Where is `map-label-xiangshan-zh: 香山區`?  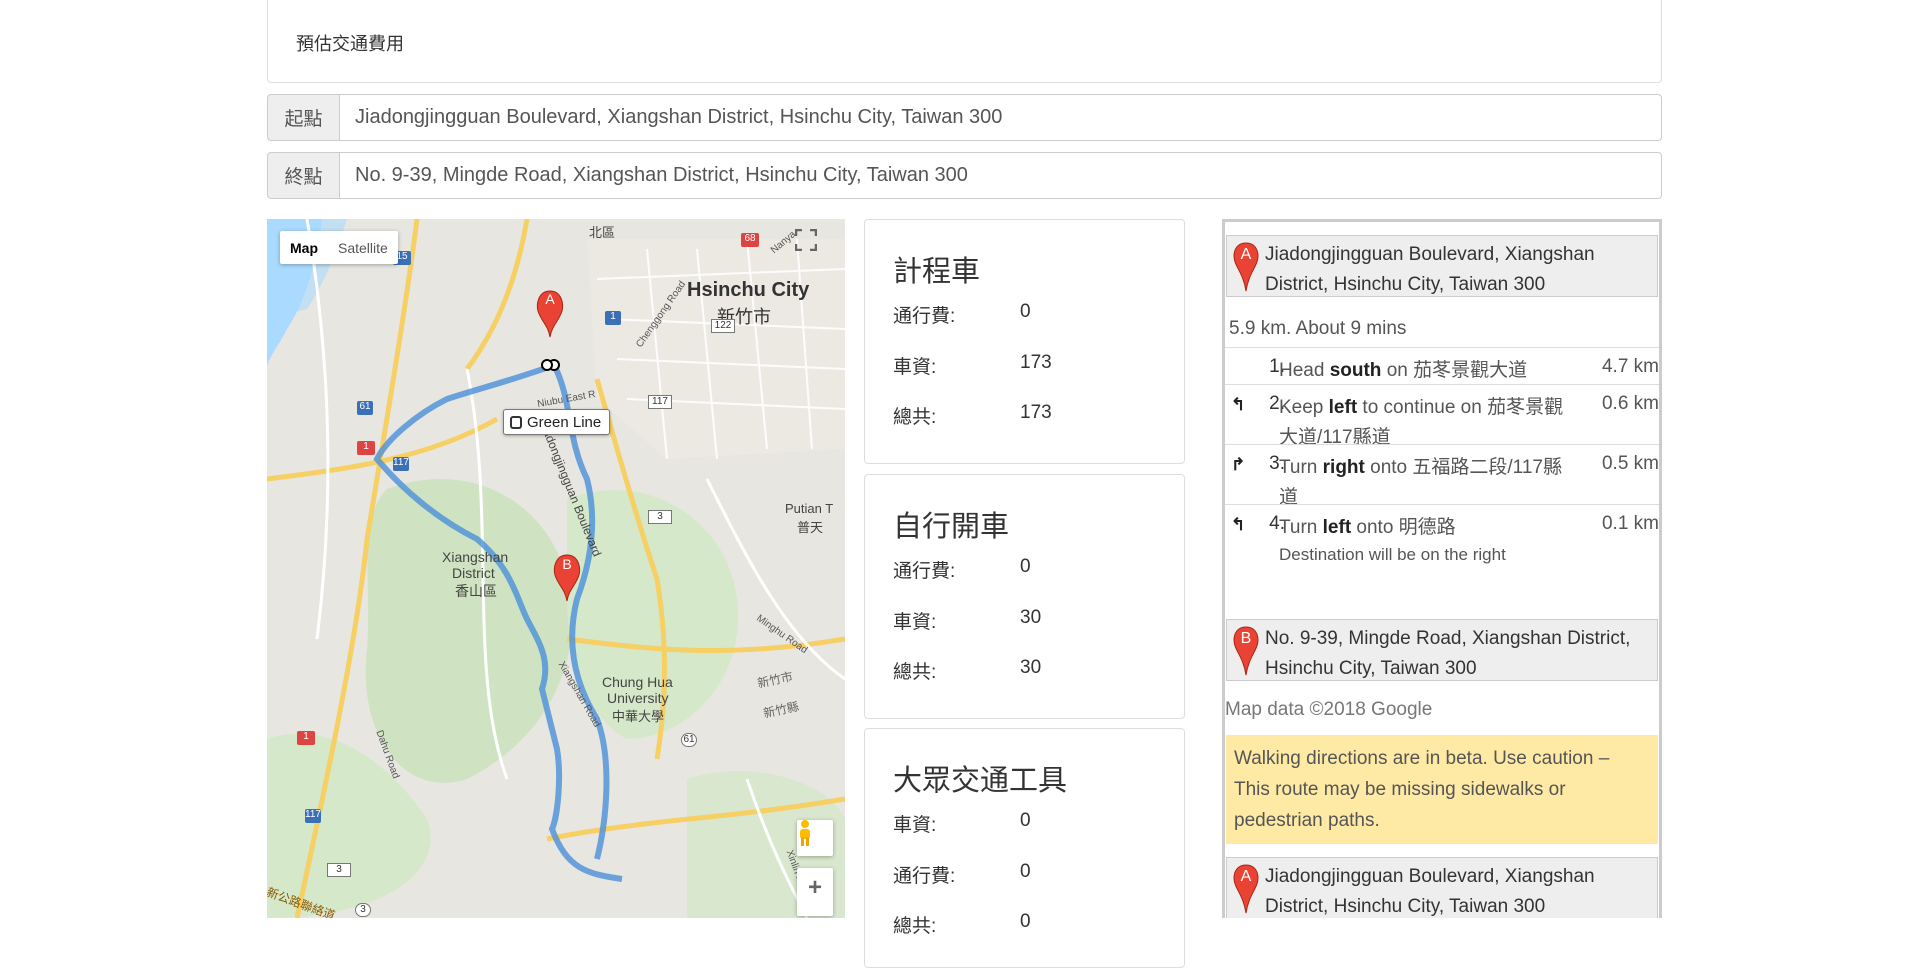 map-label-xiangshan-zh: 香山區 is located at coordinates (476, 591).